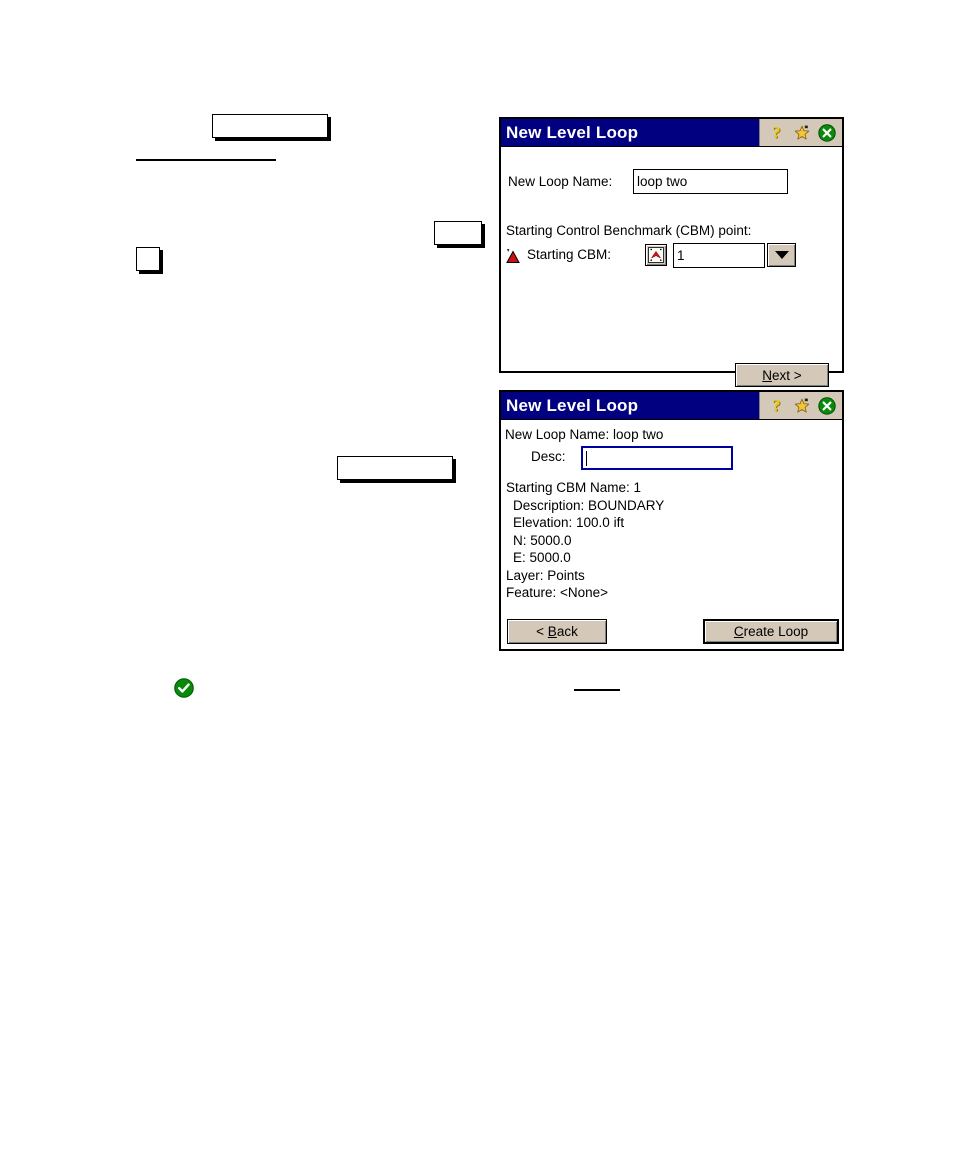  Describe the element at coordinates (395, 468) in the screenshot. I see `placeholder-box-mid-left` at that location.